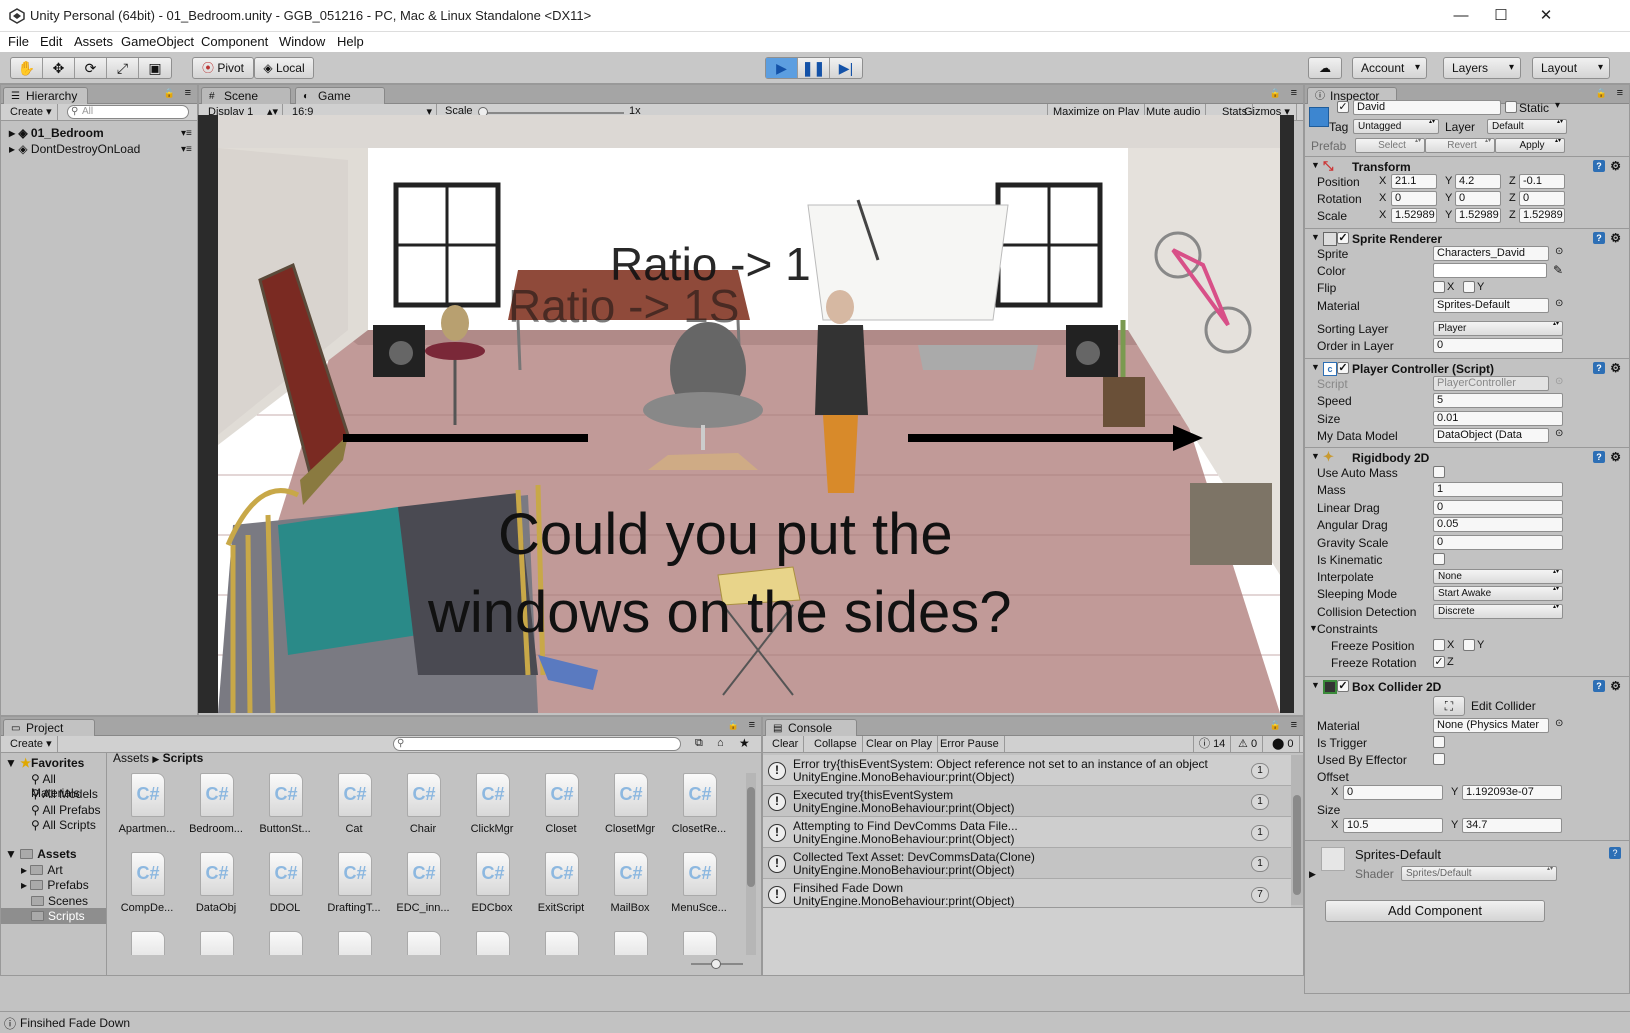 The width and height of the screenshot is (1630, 1033). What do you see at coordinates (1439, 559) in the screenshot?
I see `kinematic-checkbox` at bounding box center [1439, 559].